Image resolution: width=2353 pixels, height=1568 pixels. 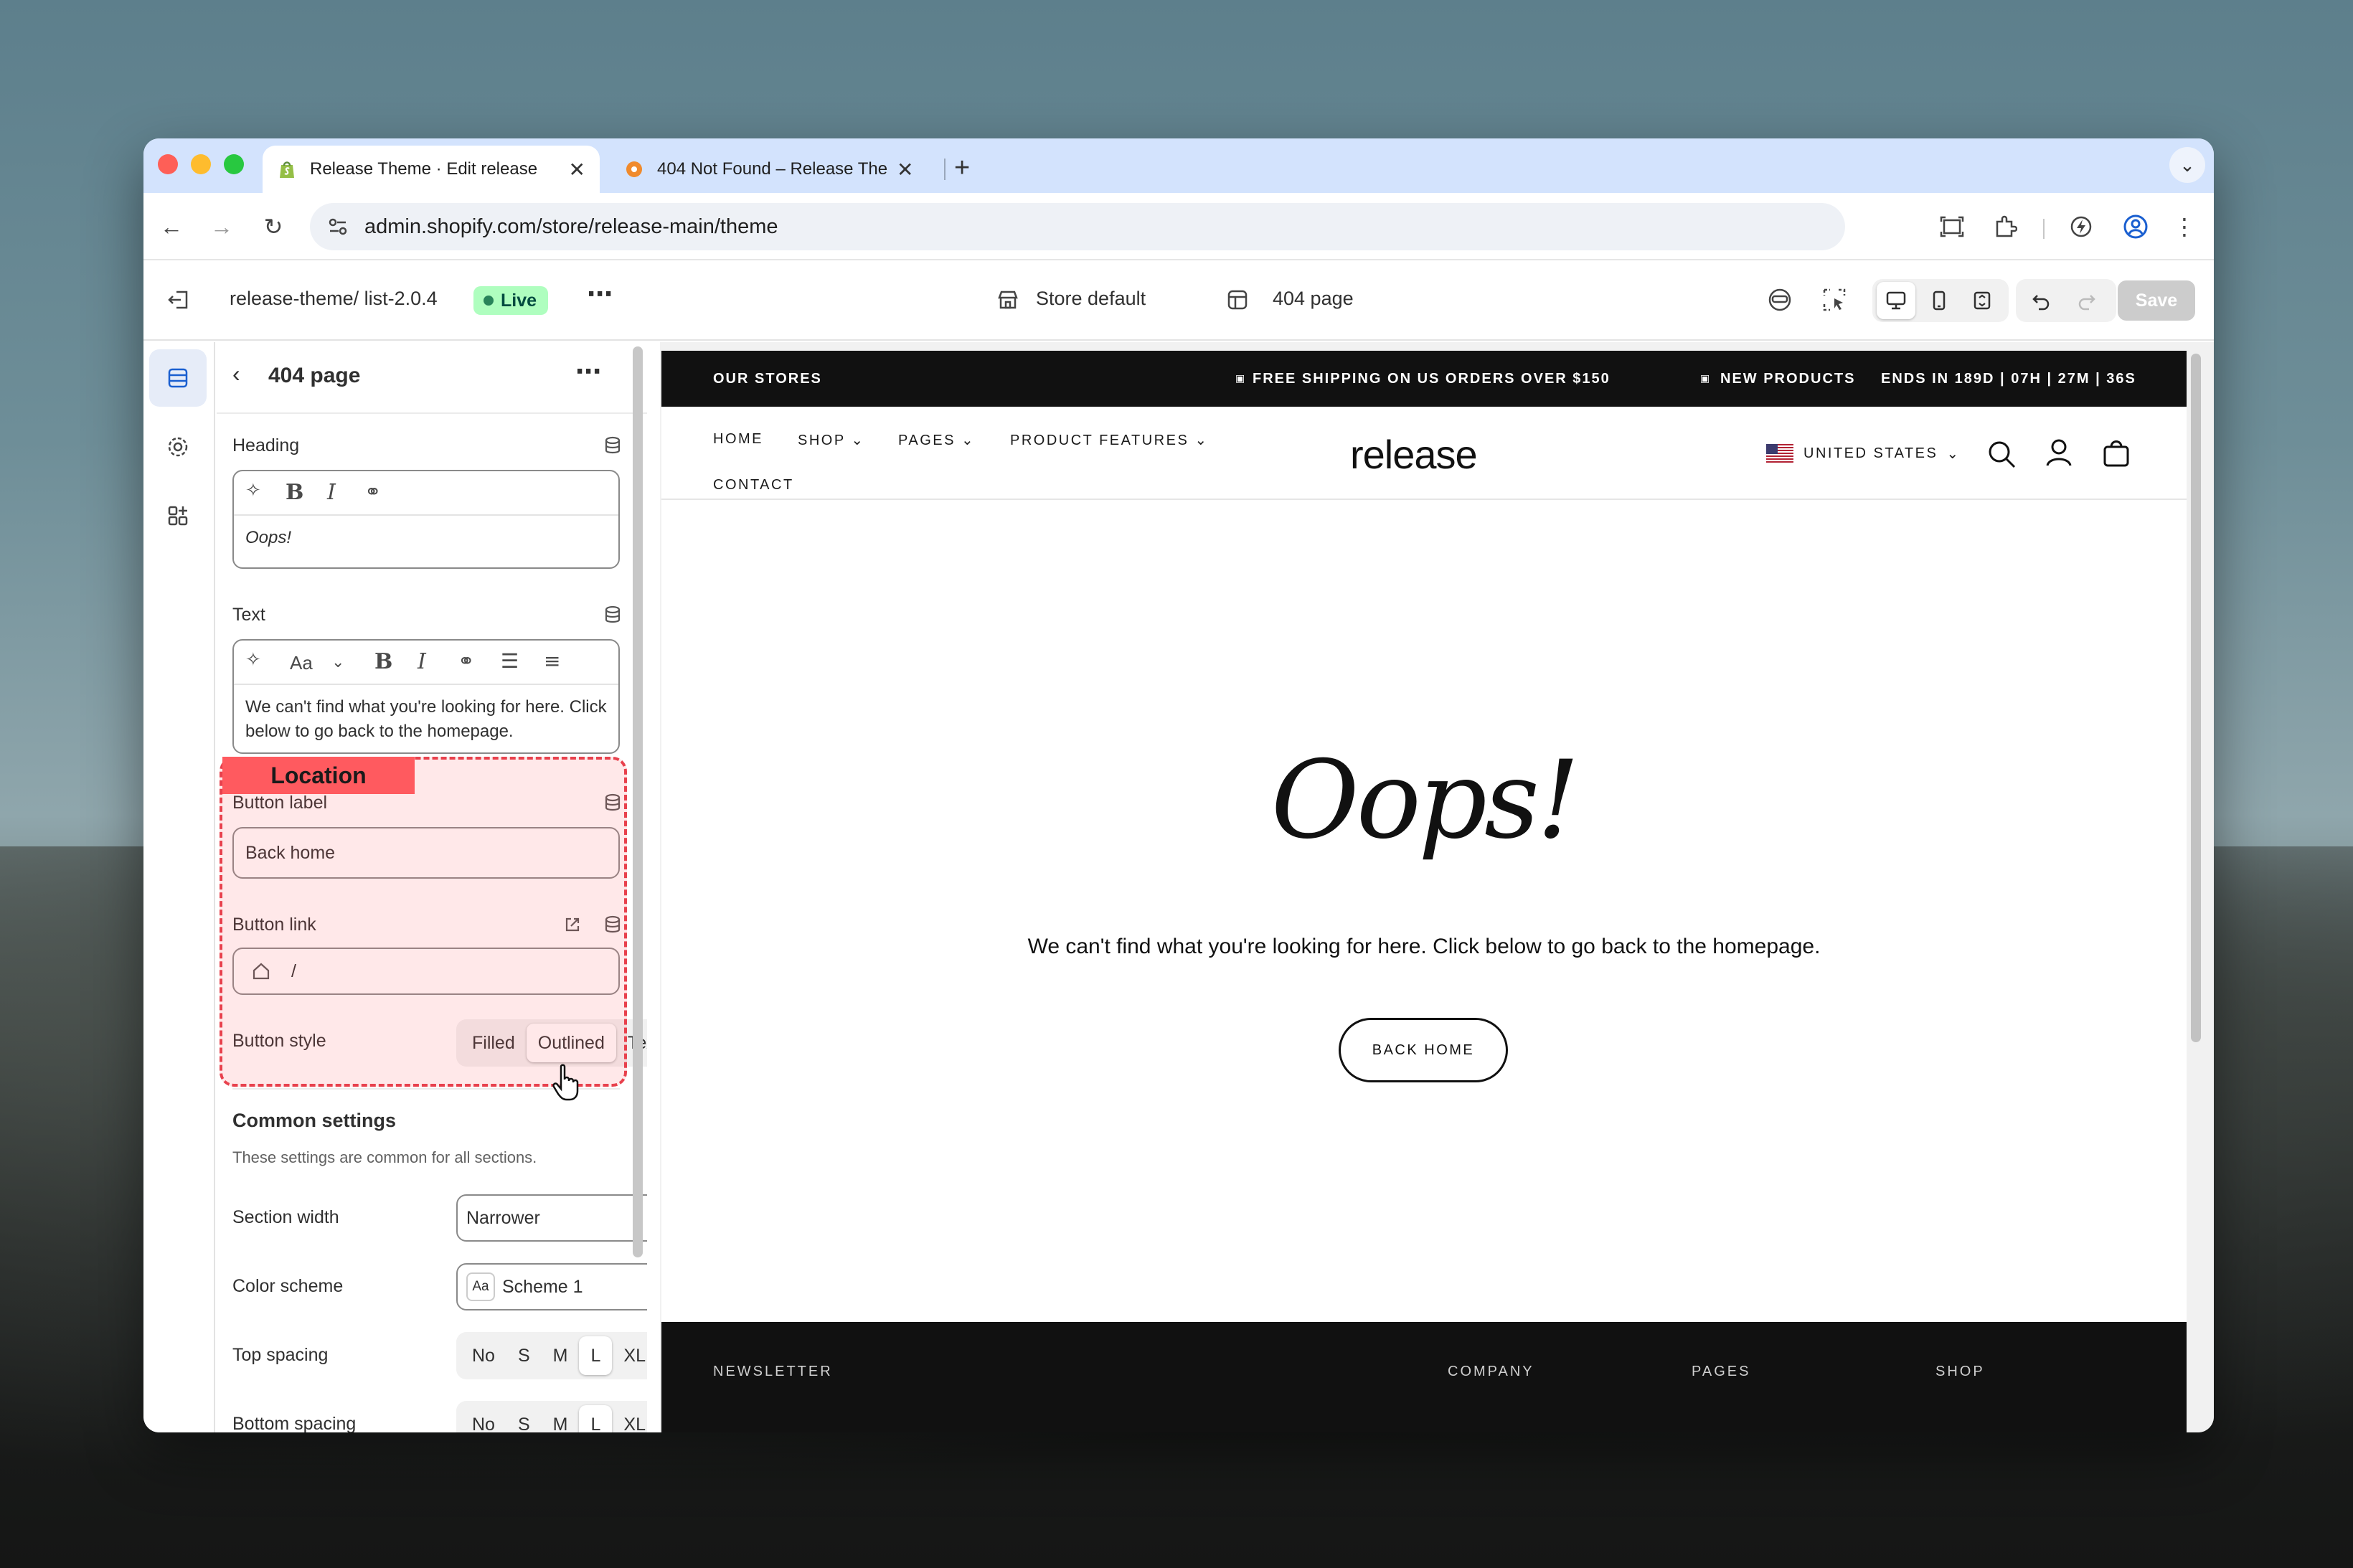 What do you see at coordinates (768, 379) in the screenshot?
I see `our-stores-link: OUR STORES` at bounding box center [768, 379].